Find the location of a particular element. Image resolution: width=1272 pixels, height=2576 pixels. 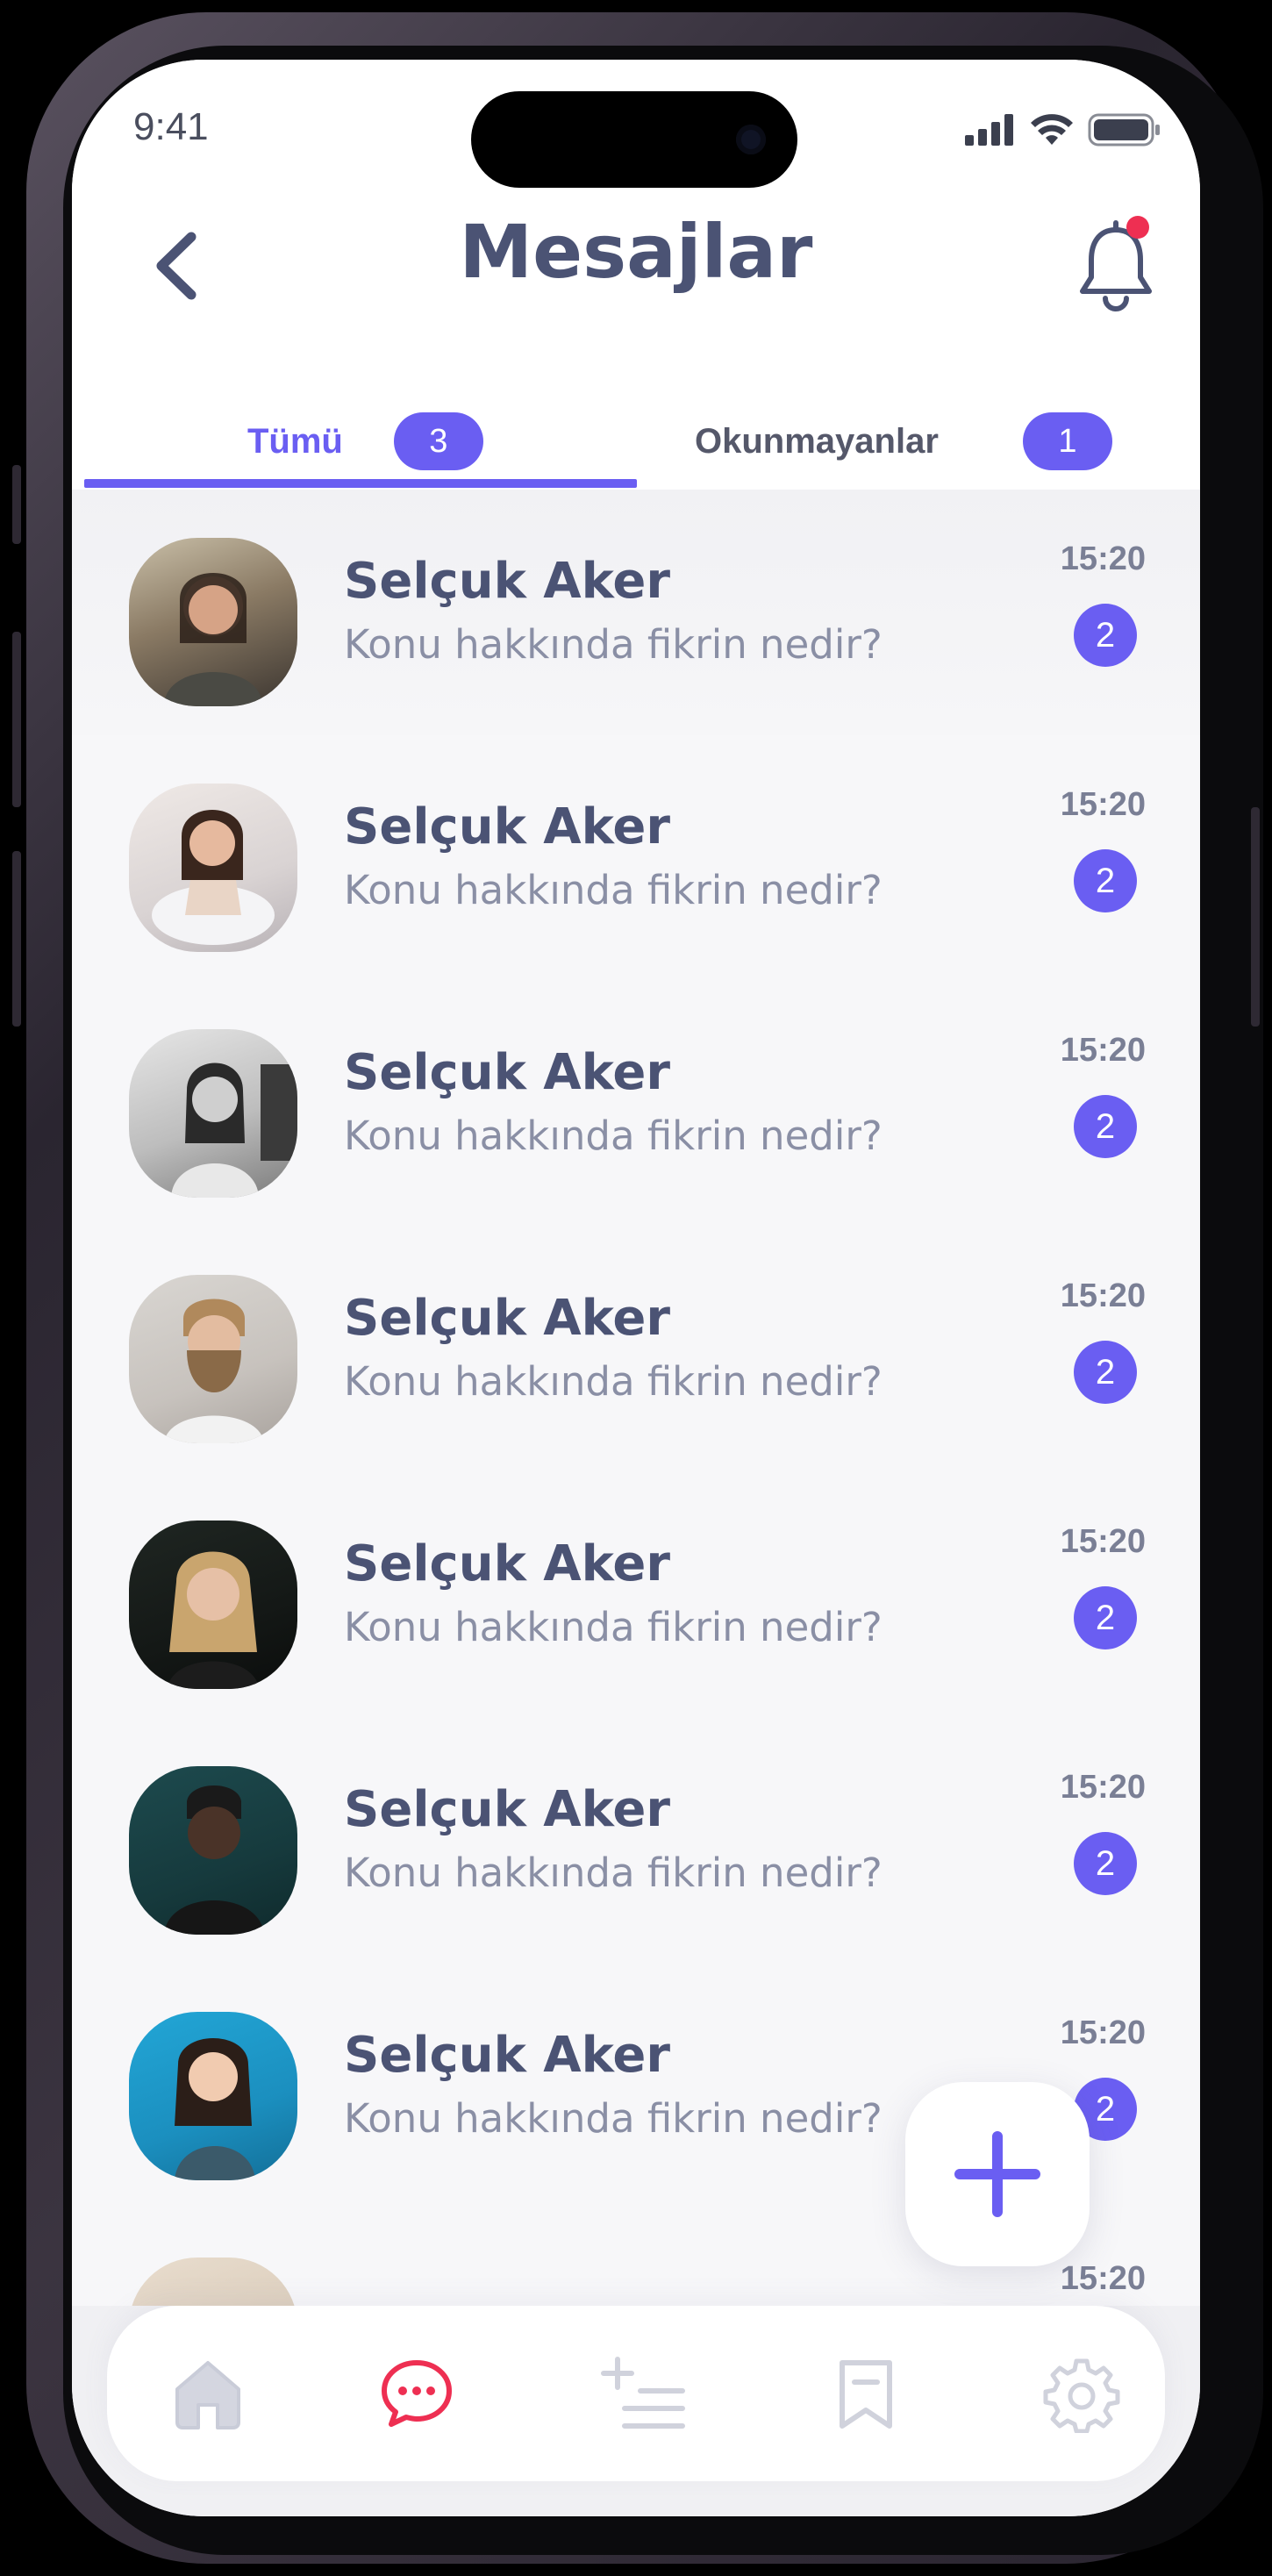

tab-unread: Okunmayanlar 1 is located at coordinates (903, 441).